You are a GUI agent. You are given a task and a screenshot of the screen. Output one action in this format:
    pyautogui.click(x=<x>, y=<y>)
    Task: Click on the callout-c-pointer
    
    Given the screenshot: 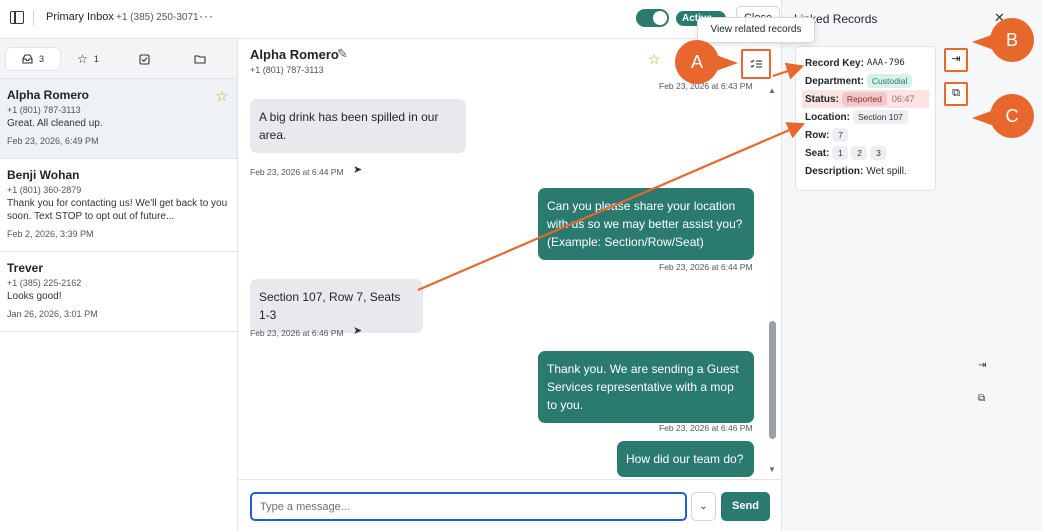 What is the action you would take?
    pyautogui.click(x=983, y=118)
    